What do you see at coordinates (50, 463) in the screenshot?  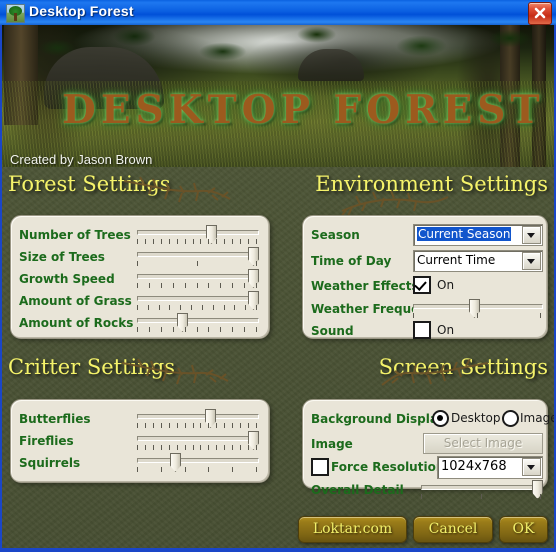 I see `critter-slider-label-2: Squirrels` at bounding box center [50, 463].